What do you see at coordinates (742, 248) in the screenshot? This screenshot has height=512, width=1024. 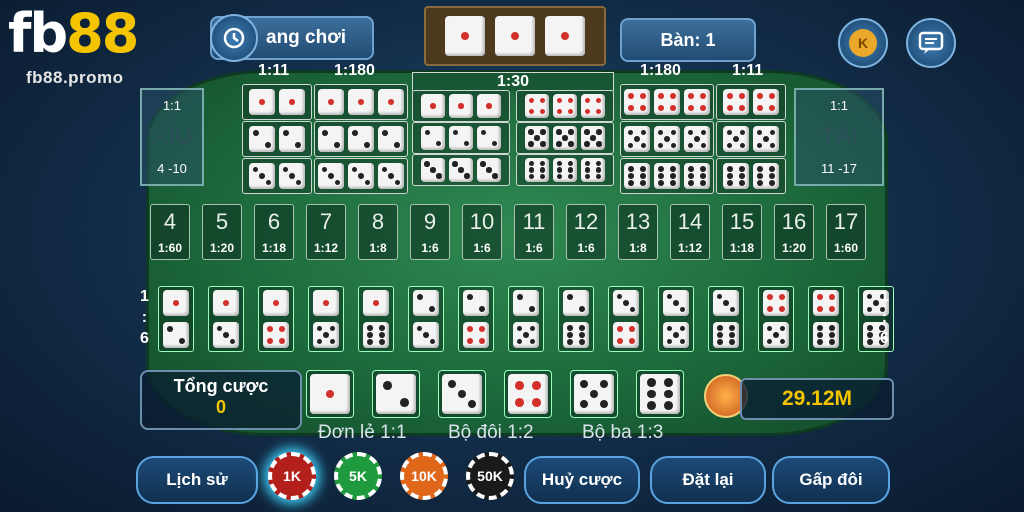 I see `sum-odds: 1:18` at bounding box center [742, 248].